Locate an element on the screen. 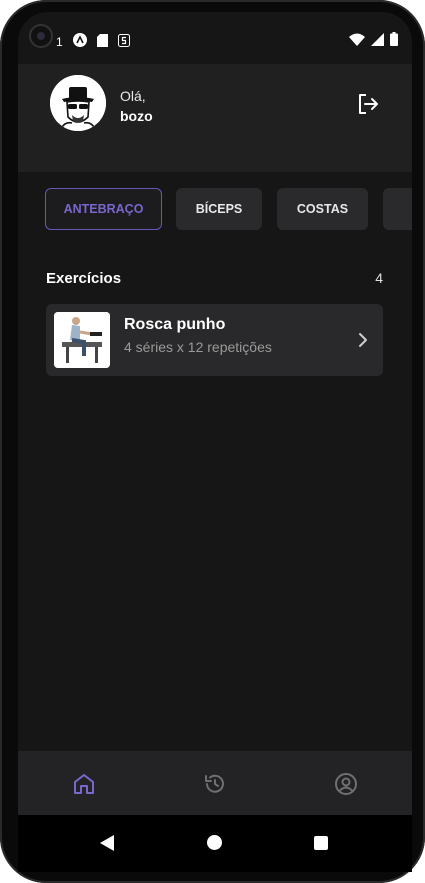  status-bar: 1 is located at coordinates (215, 38).